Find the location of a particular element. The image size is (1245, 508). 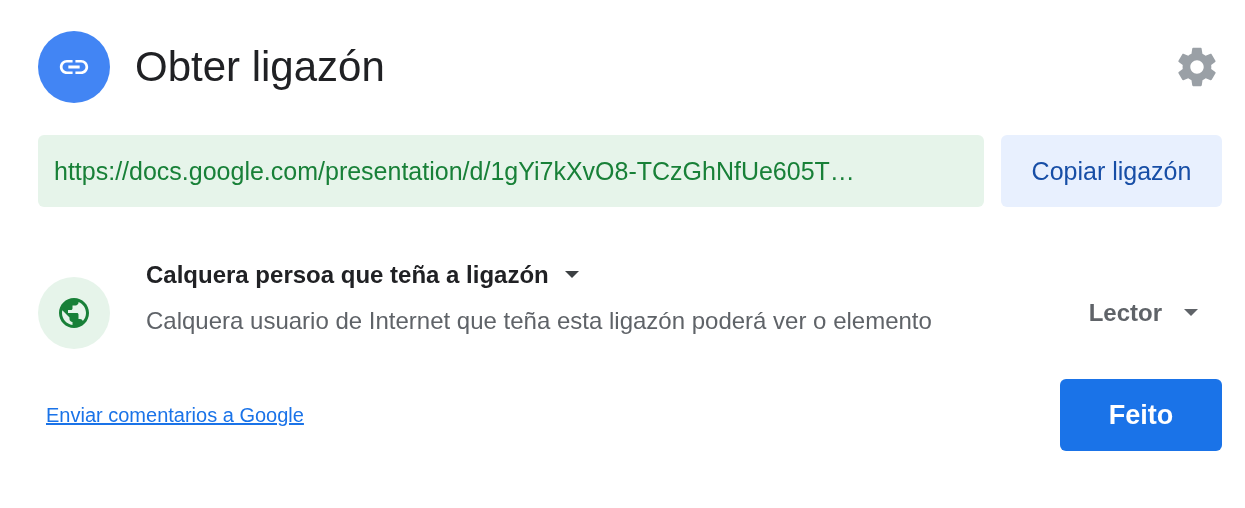

done-button: Feito is located at coordinates (1141, 415).